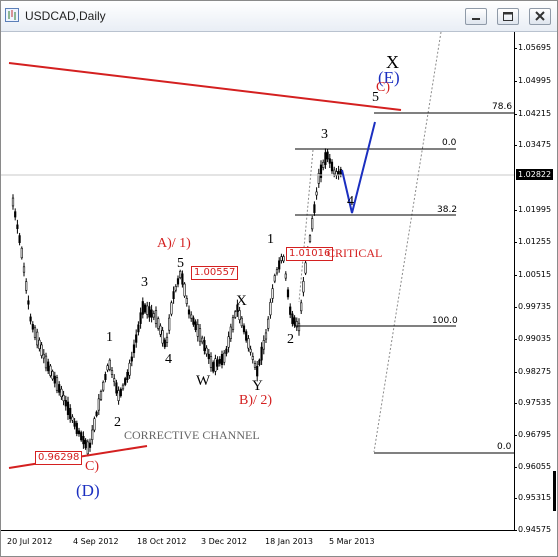  I want to click on minimize-icon, so click(476, 19).